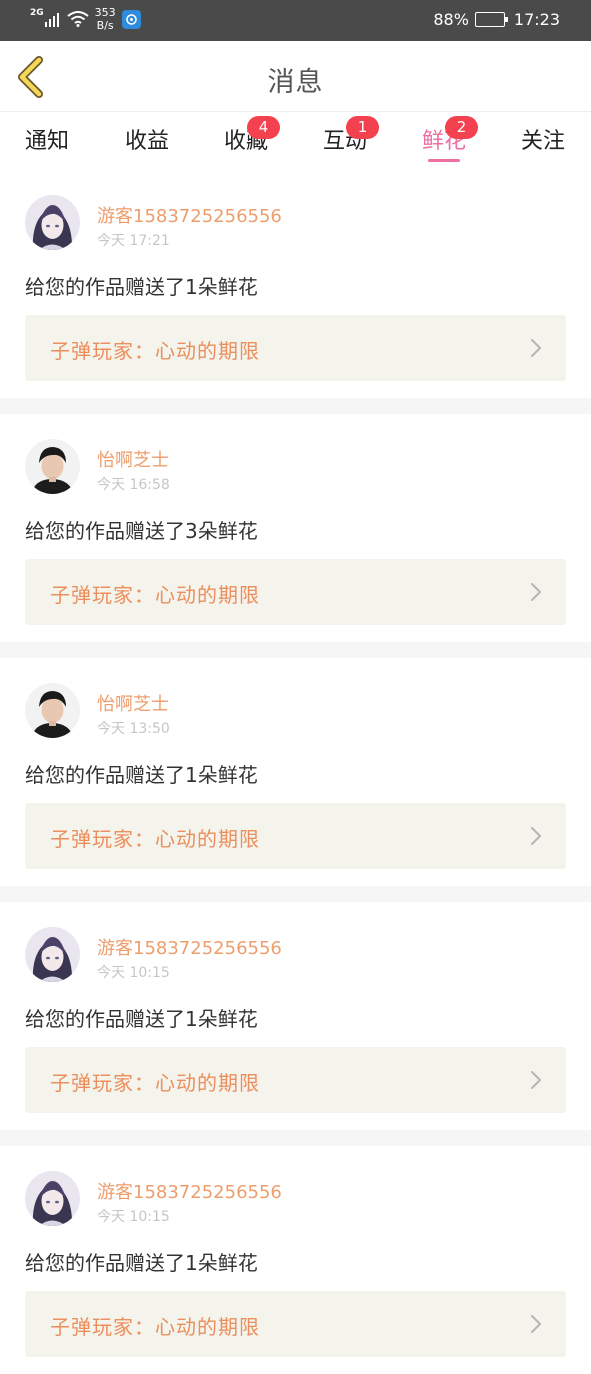 The height and width of the screenshot is (1374, 591). I want to click on tab-bar: 通知 收益 收藏 4 互动 1 鲜花 2 关注, so click(295, 141).